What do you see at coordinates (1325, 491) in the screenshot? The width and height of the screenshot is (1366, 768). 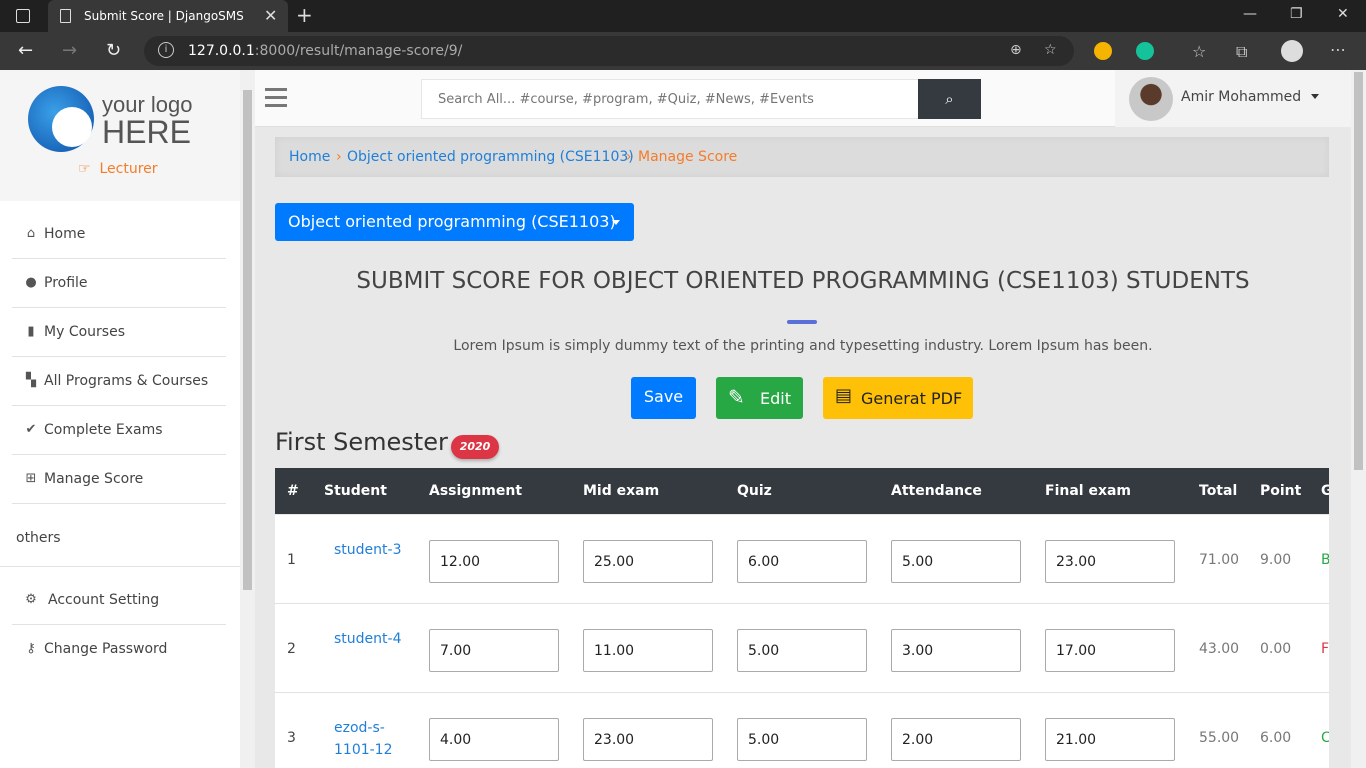 I see `column-header: Grade` at bounding box center [1325, 491].